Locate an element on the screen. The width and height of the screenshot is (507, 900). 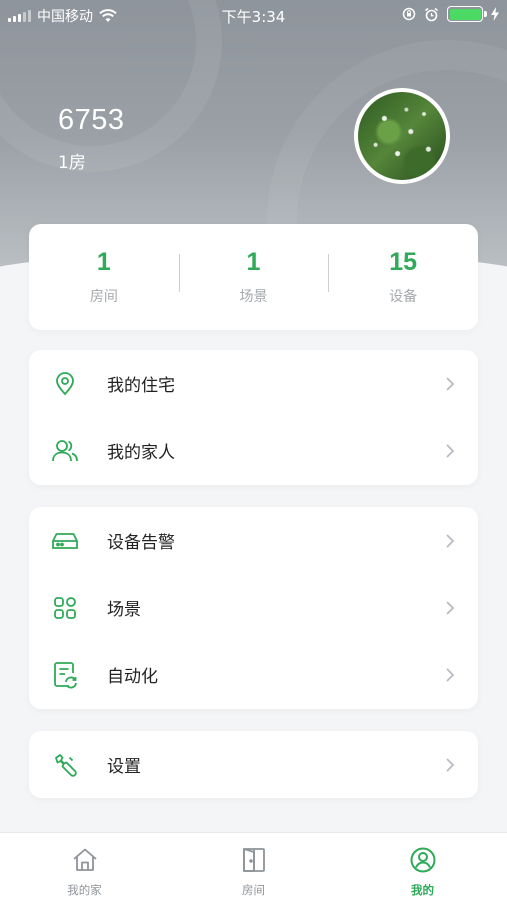
tab-rooms: 房间 is located at coordinates (253, 866).